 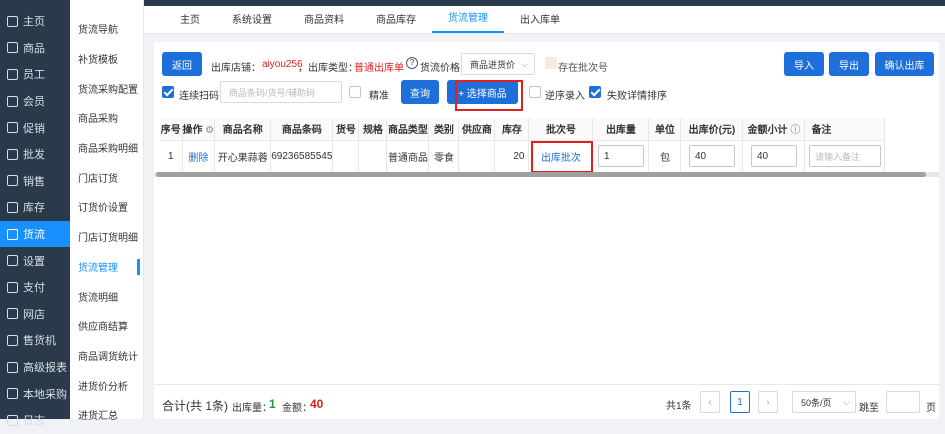 I want to click on subtotal-input: 40, so click(x=773, y=156).